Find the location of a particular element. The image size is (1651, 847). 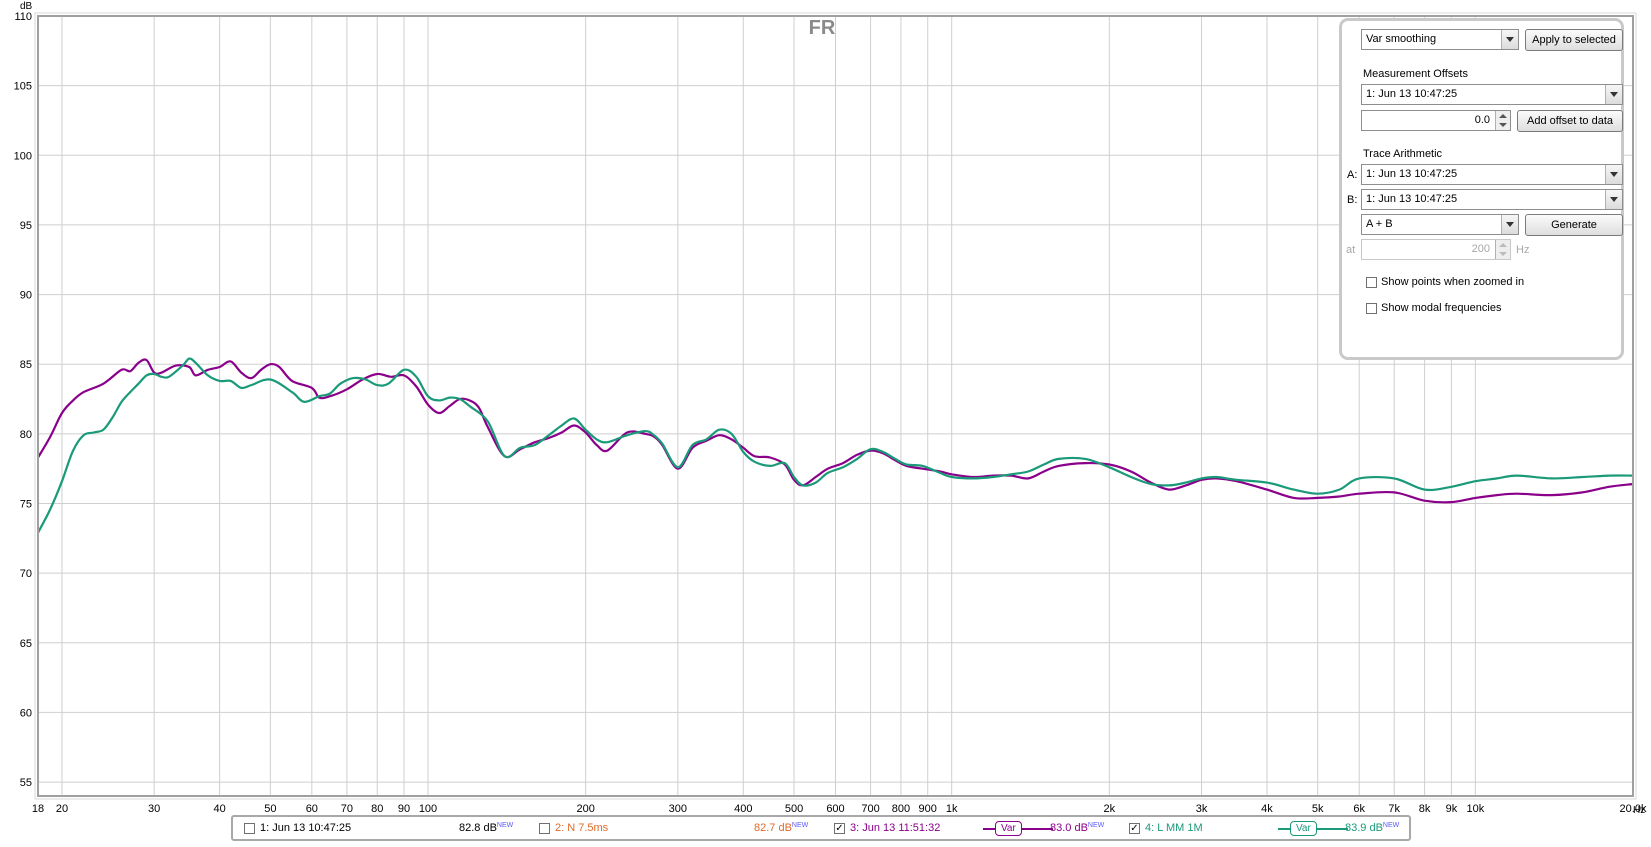

x-tick-label: 10k is located at coordinates (1475, 809).